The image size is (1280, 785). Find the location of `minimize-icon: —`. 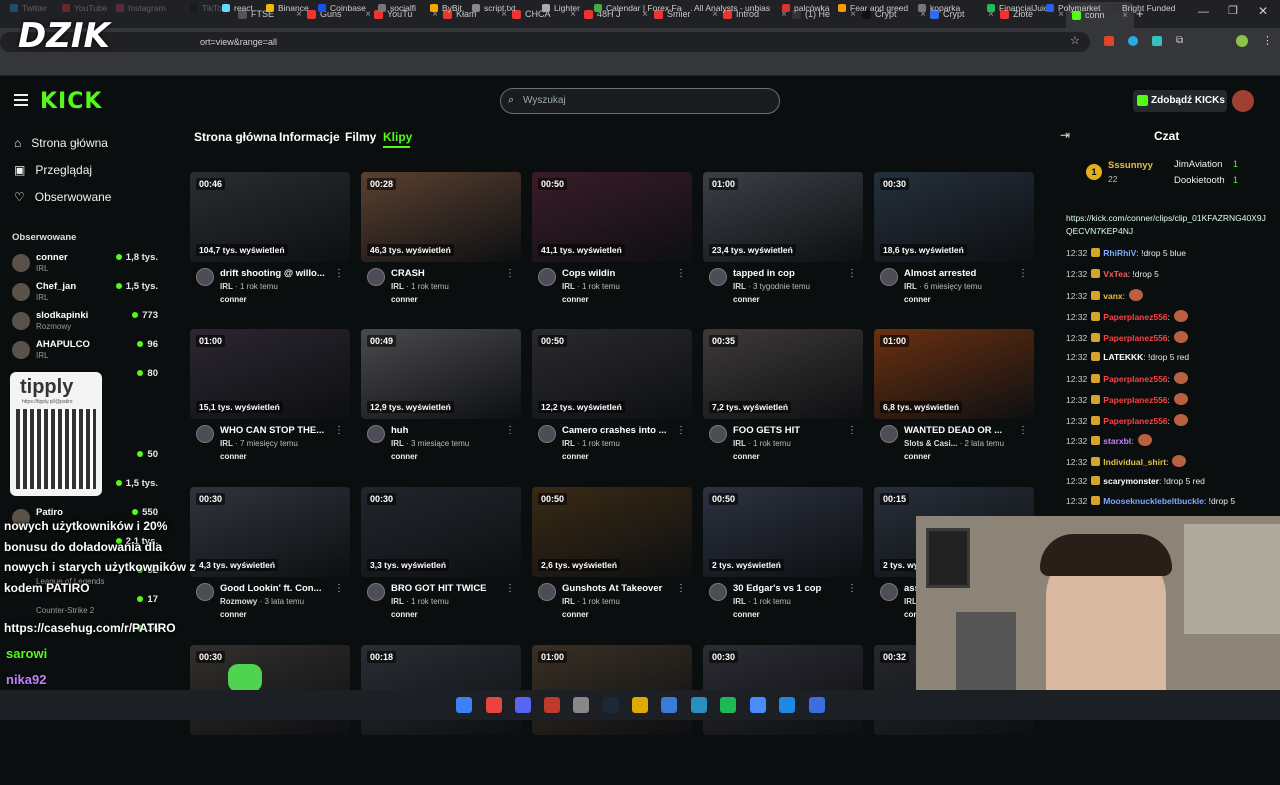

minimize-icon: — is located at coordinates (1203, 12).